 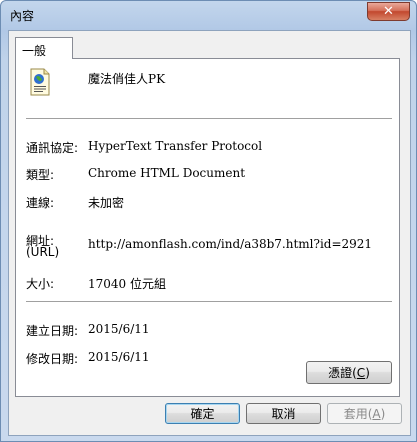 I want to click on close-button: ✕, so click(x=388, y=11).